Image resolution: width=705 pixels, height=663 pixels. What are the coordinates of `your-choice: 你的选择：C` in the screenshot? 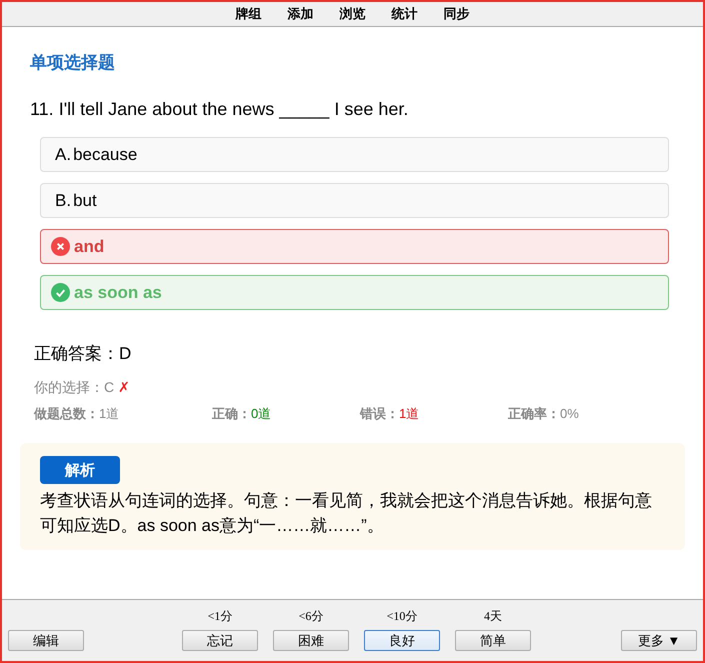 It's located at (74, 388).